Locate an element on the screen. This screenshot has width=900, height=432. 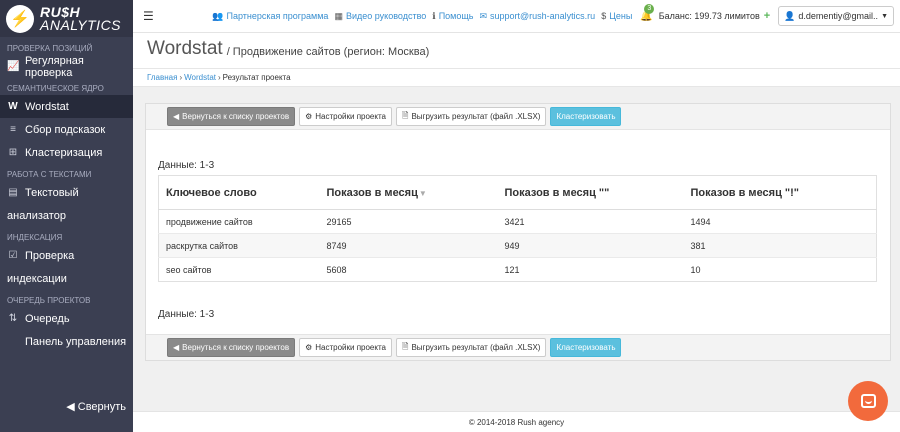
hamburger-menu-icon: ☰ is located at coordinates (148, 16).